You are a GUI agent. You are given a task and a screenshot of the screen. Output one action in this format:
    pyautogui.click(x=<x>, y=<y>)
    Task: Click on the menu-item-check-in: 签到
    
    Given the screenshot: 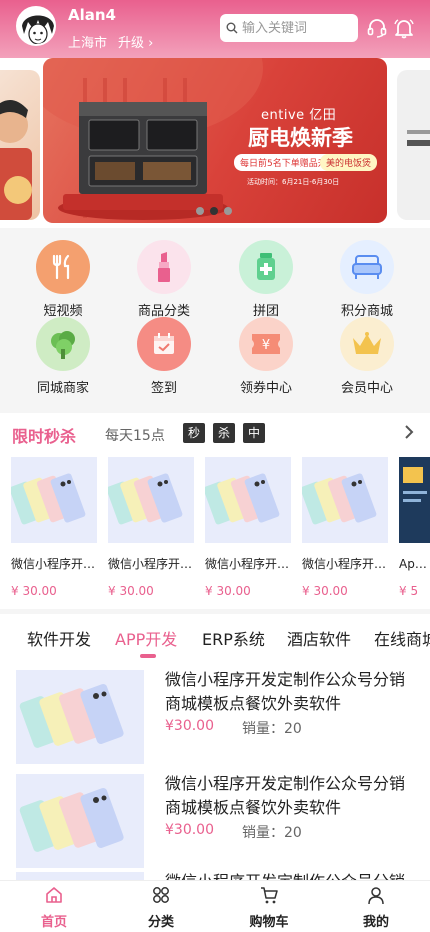 What is the action you would take?
    pyautogui.click(x=164, y=356)
    